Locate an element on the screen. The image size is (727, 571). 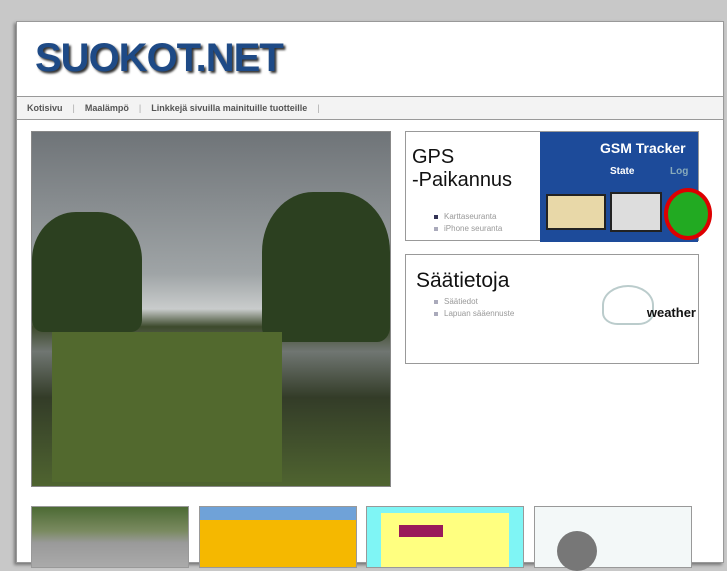
link-iphone-seuranta: iPhone seuranta is located at coordinates (468, 228).